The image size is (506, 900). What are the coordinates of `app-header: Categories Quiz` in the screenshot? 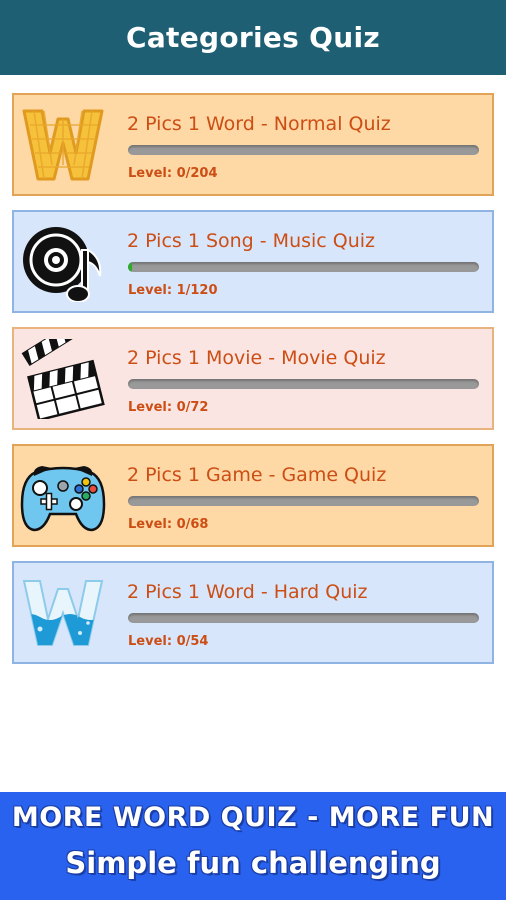 It's located at (253, 37).